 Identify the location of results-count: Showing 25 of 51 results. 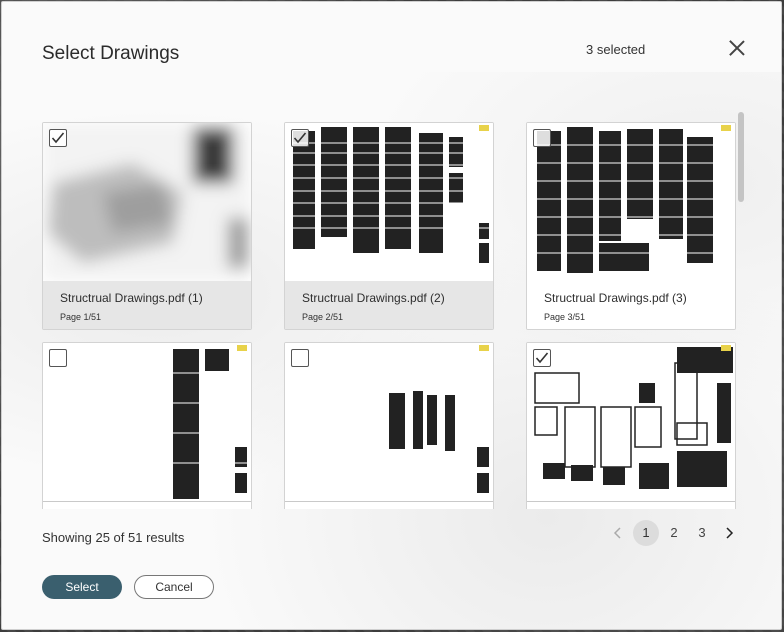
(113, 537).